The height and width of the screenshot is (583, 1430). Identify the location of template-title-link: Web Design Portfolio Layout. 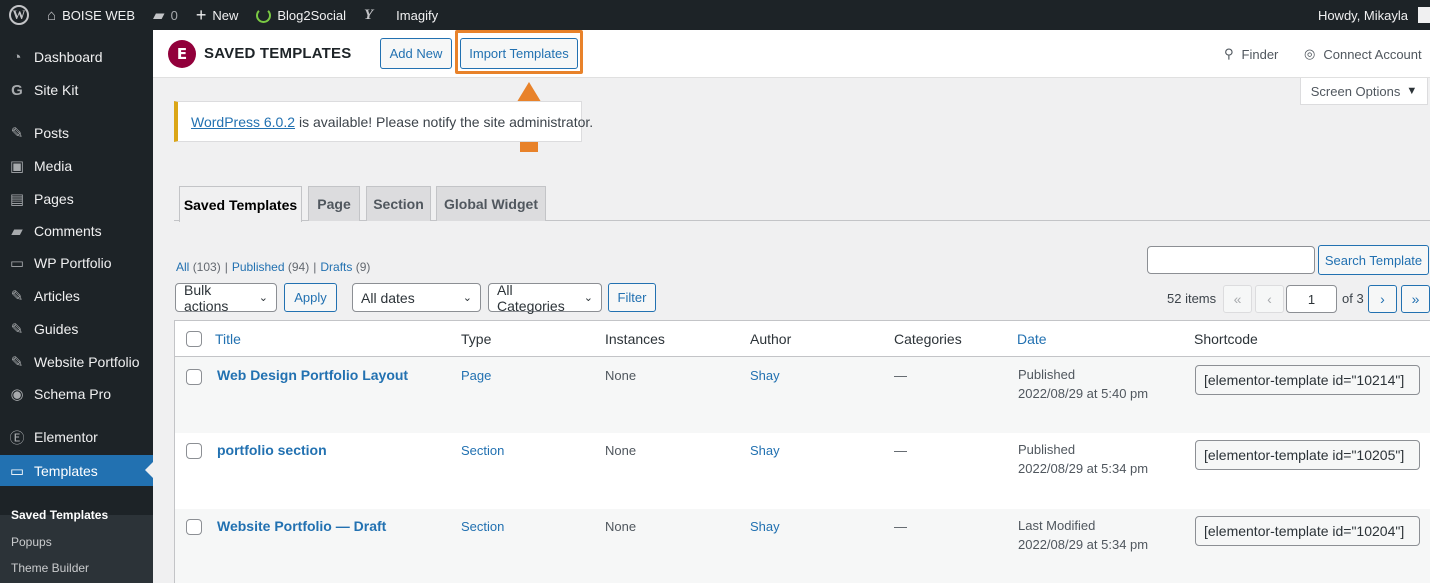
(312, 375).